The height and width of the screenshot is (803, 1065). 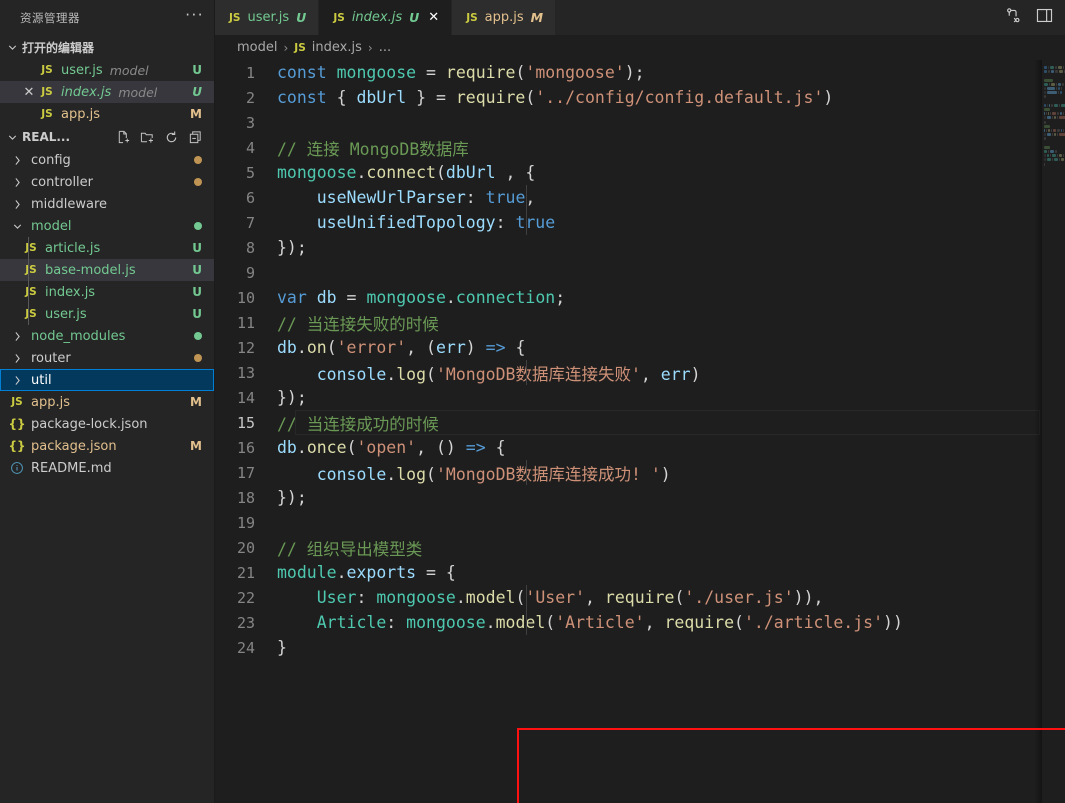 I want to click on code-line: 24}, so click(x=640, y=647).